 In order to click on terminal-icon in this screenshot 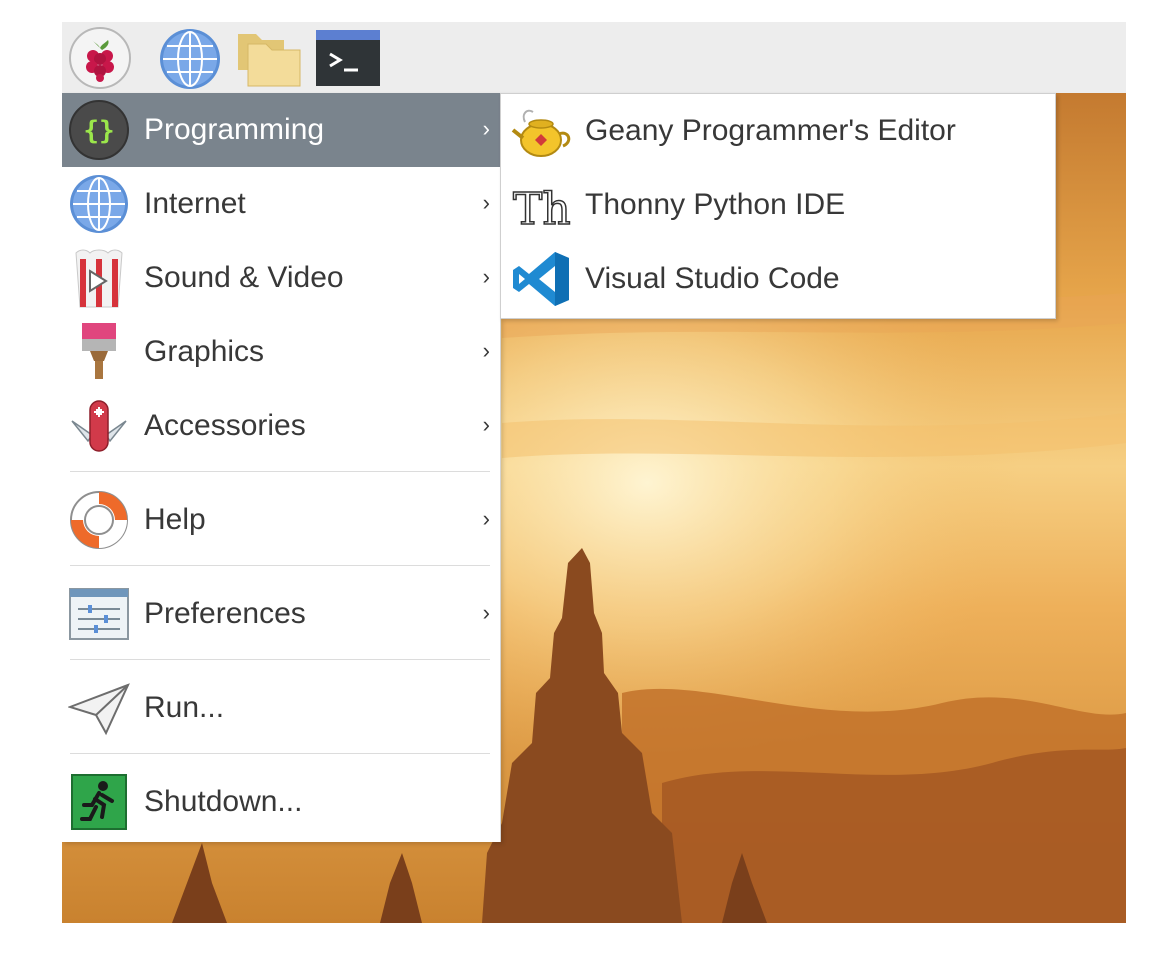, I will do `click(348, 58)`.